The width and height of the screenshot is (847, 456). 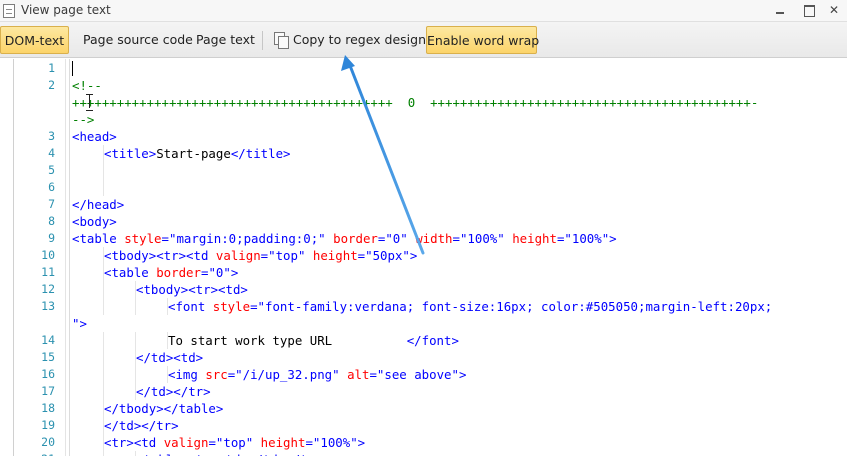 What do you see at coordinates (262, 40) in the screenshot?
I see `toolbar-separator` at bounding box center [262, 40].